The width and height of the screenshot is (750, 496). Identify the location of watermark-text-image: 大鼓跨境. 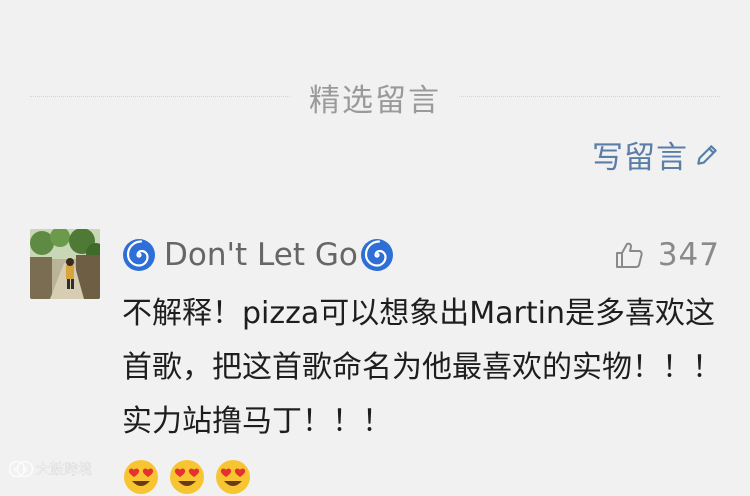
(64, 470).